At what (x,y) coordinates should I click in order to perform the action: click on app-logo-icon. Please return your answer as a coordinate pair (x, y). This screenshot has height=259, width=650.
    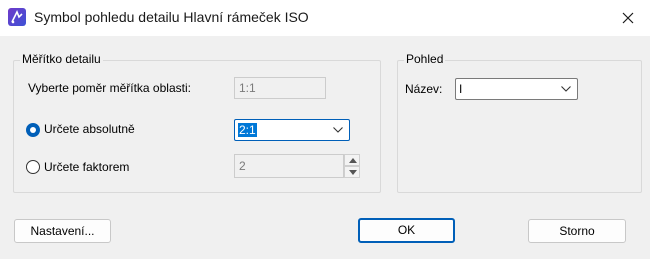
    Looking at the image, I should click on (17, 17).